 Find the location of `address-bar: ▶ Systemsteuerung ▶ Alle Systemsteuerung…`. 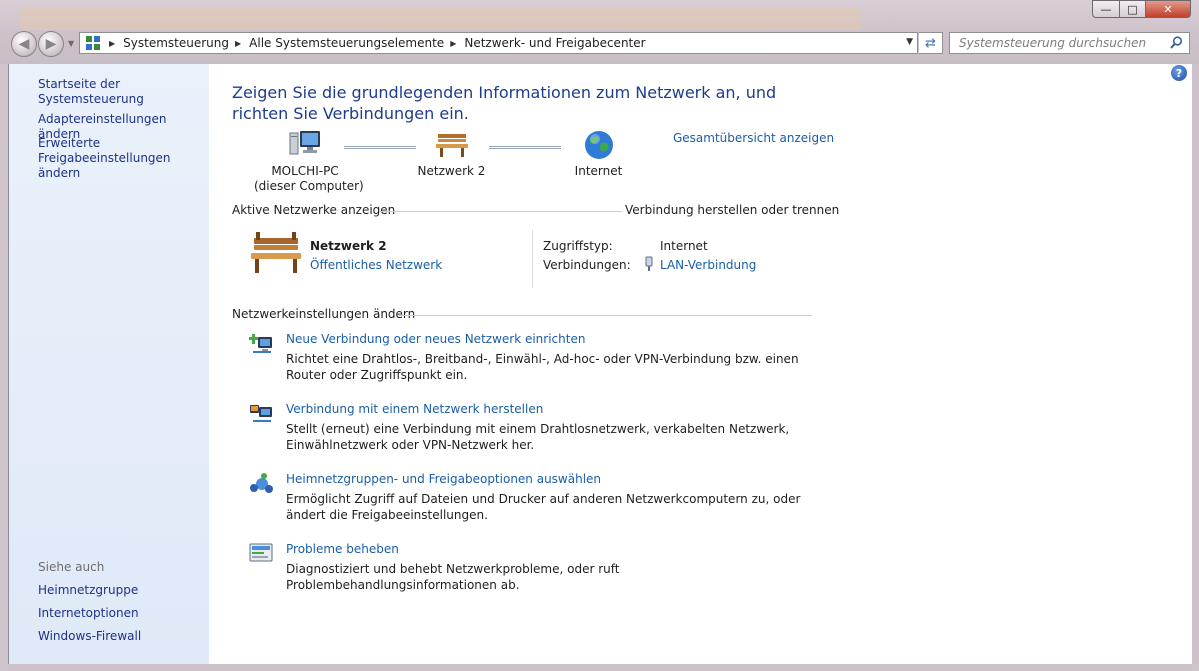

address-bar: ▶ Systemsteuerung ▶ Alle Systemsteuerung… is located at coordinates (498, 43).